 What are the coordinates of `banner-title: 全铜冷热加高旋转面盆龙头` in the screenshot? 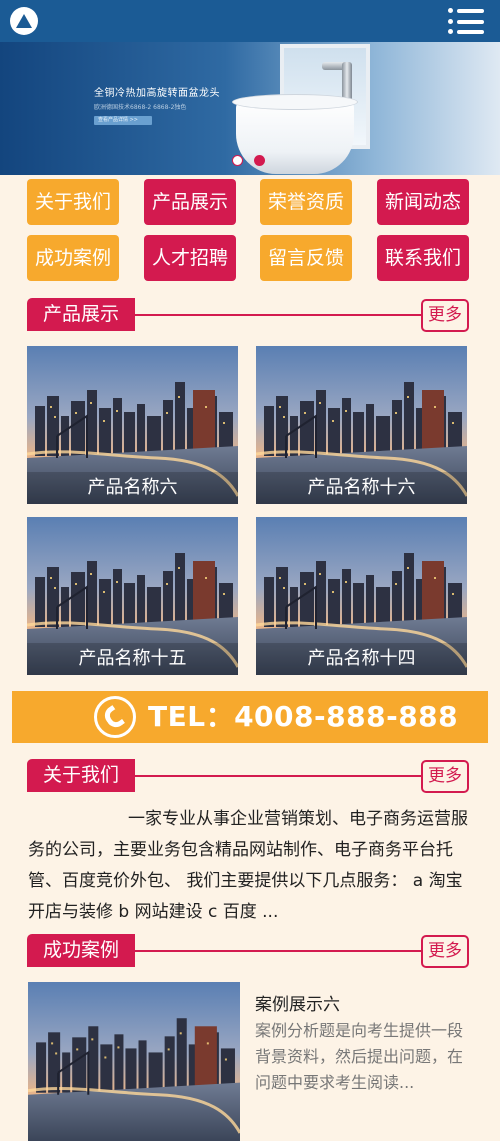 It's located at (157, 93).